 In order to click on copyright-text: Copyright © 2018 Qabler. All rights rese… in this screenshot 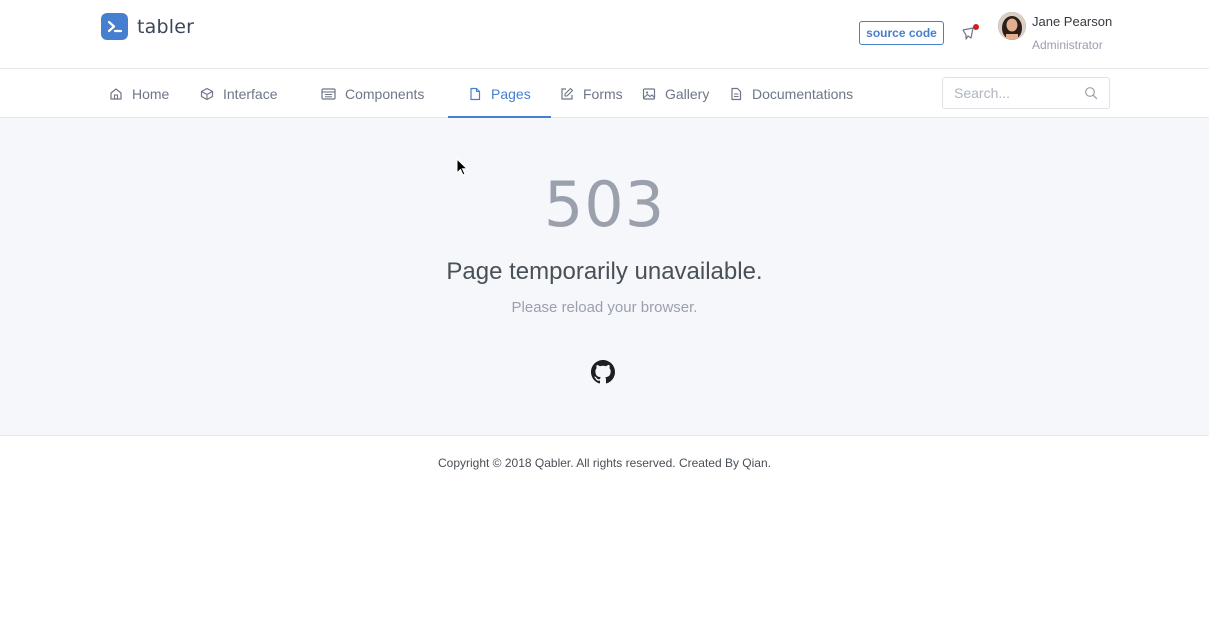, I will do `click(604, 463)`.